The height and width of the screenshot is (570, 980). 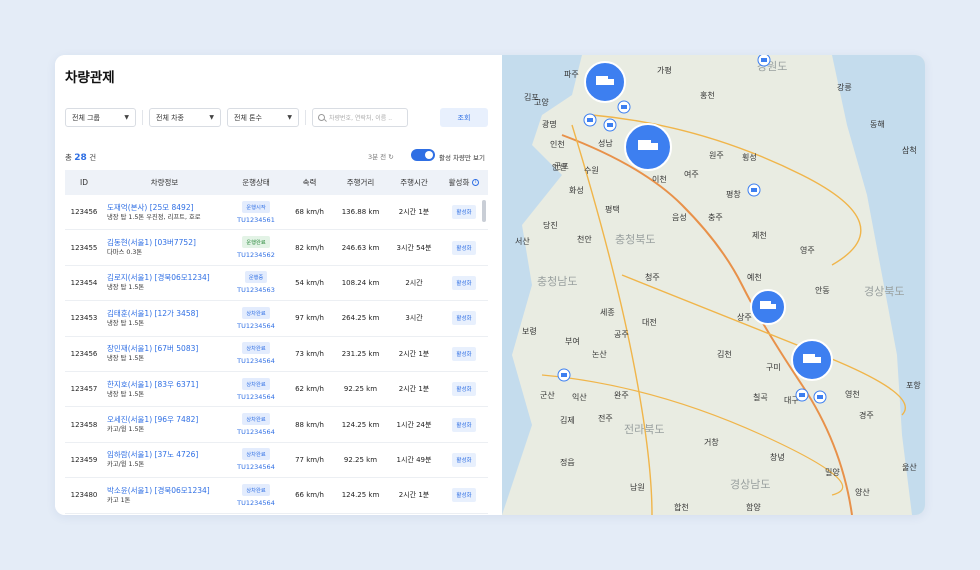 What do you see at coordinates (309, 389) in the screenshot?
I see `cell-speed: 62 km/h` at bounding box center [309, 389].